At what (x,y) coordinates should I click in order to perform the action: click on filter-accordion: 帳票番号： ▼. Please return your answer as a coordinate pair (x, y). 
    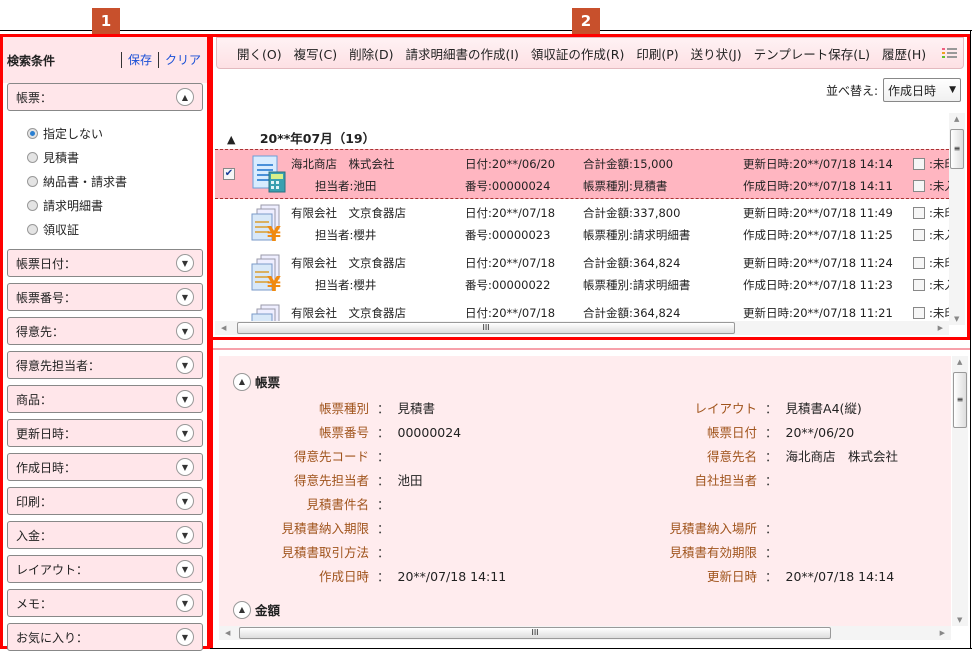
    Looking at the image, I should click on (105, 297).